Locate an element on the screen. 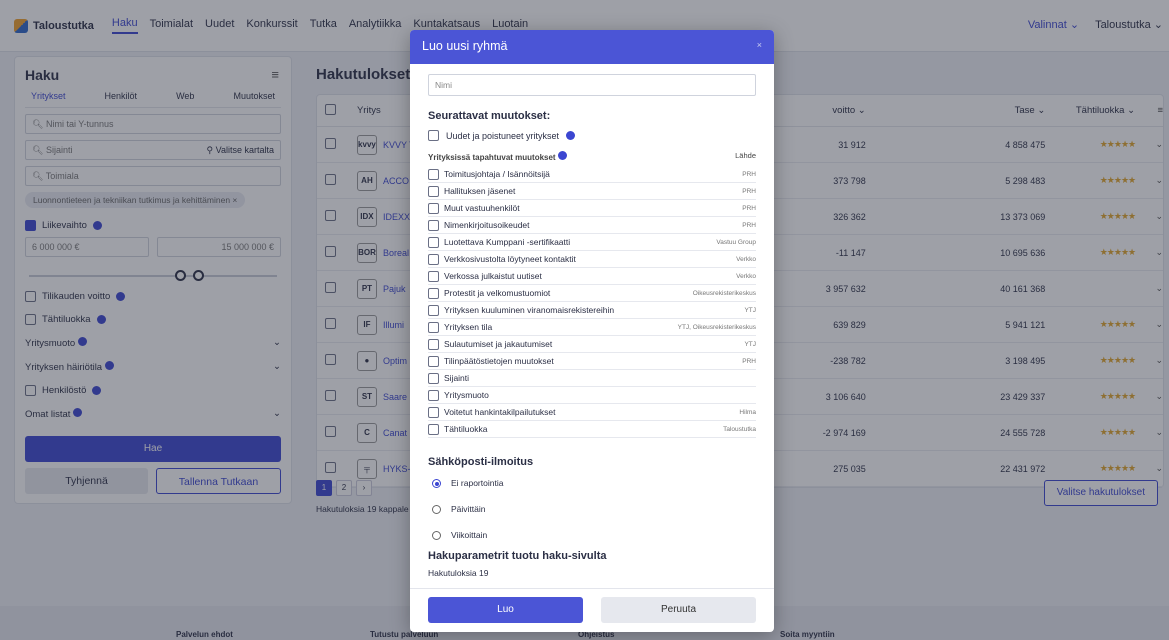  radio-no-report: Ei raportointia is located at coordinates (594, 483).